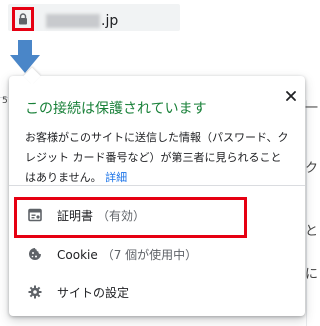  What do you see at coordinates (157, 215) in the screenshot?
I see `certificate-item: 証明書 （有効）` at bounding box center [157, 215].